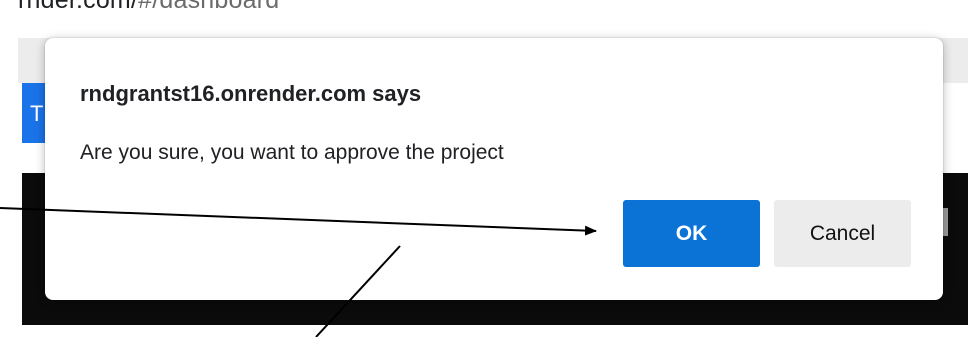 This screenshot has width=974, height=337. Describe the element at coordinates (691, 233) in the screenshot. I see `ok-button: OK` at that location.